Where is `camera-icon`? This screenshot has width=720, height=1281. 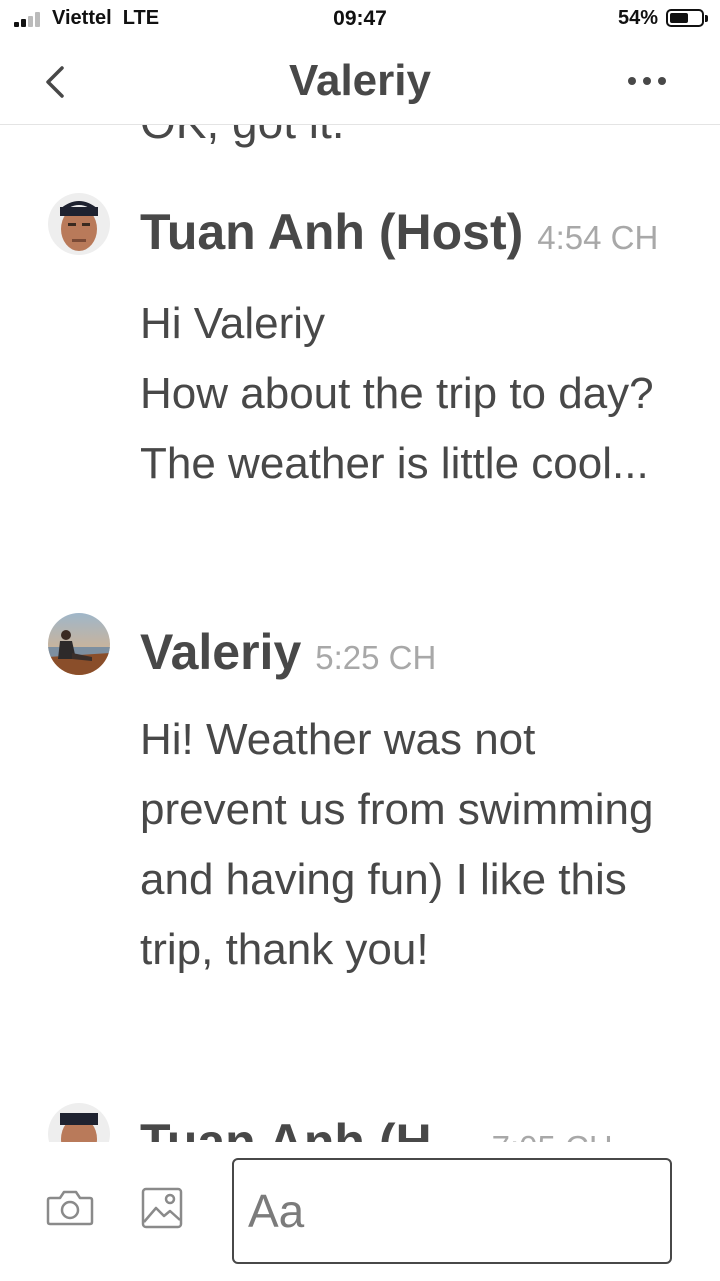 camera-icon is located at coordinates (70, 1208).